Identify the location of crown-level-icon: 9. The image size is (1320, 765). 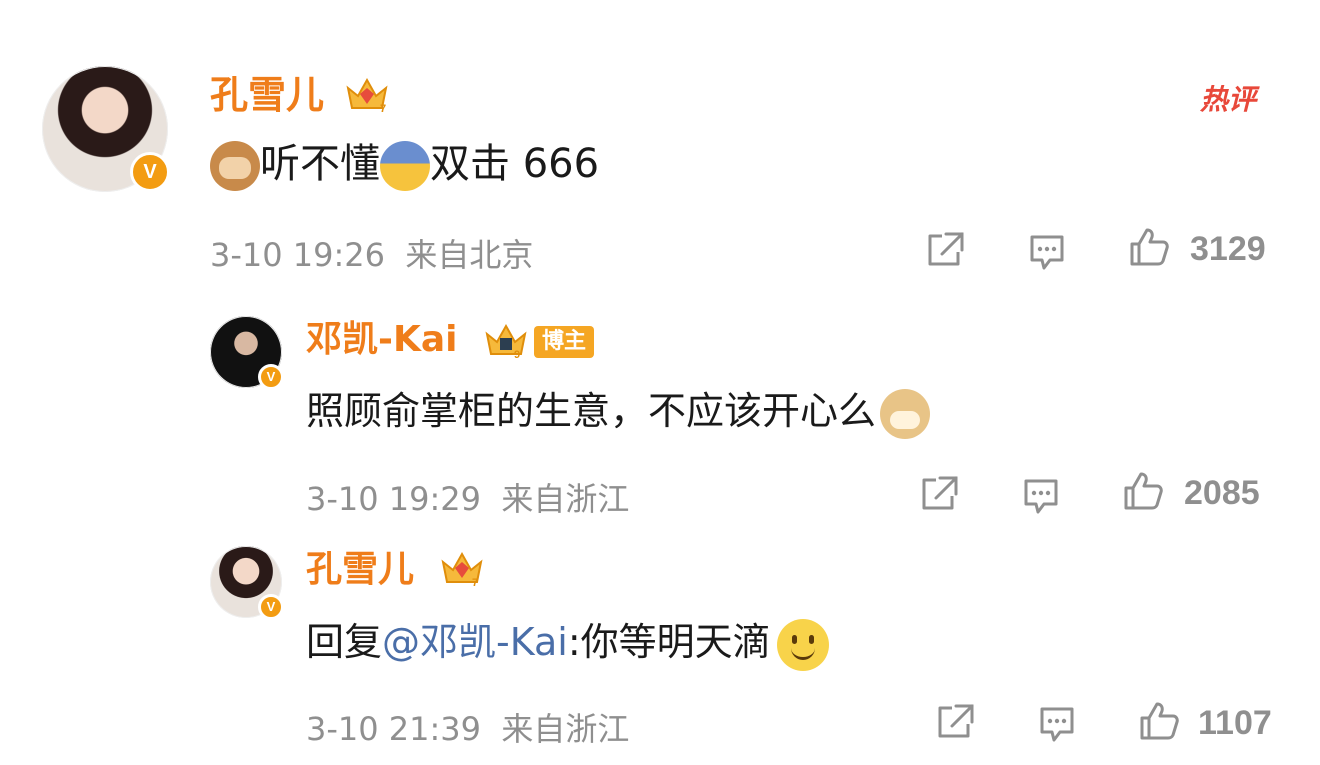
(506, 341).